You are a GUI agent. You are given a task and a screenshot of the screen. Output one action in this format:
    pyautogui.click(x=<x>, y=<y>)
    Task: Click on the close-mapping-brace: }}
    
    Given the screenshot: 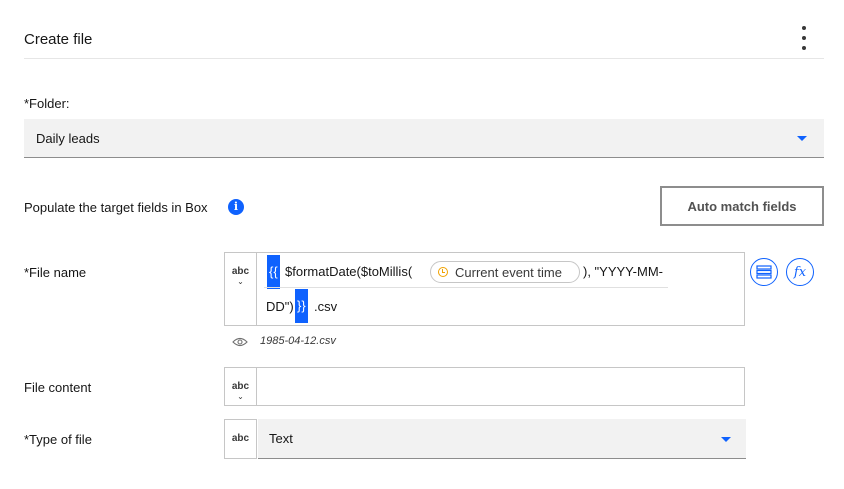 What is the action you would take?
    pyautogui.click(x=301, y=306)
    